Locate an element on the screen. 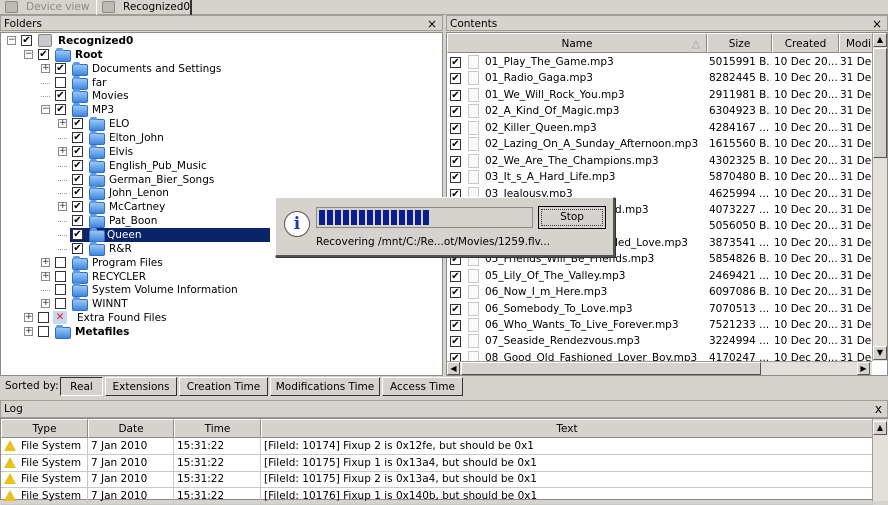 This screenshot has width=888, height=505. horizontal-scrollbar: ◀ ▶ is located at coordinates (659, 368).